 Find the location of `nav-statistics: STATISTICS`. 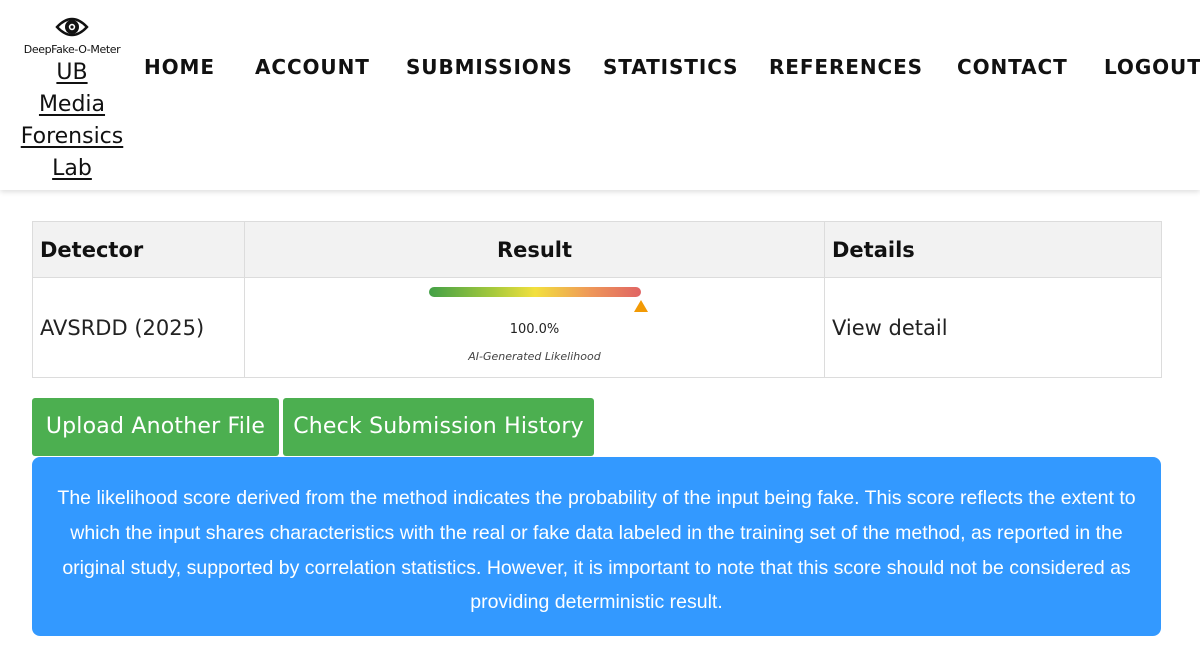

nav-statistics: STATISTICS is located at coordinates (670, 67).